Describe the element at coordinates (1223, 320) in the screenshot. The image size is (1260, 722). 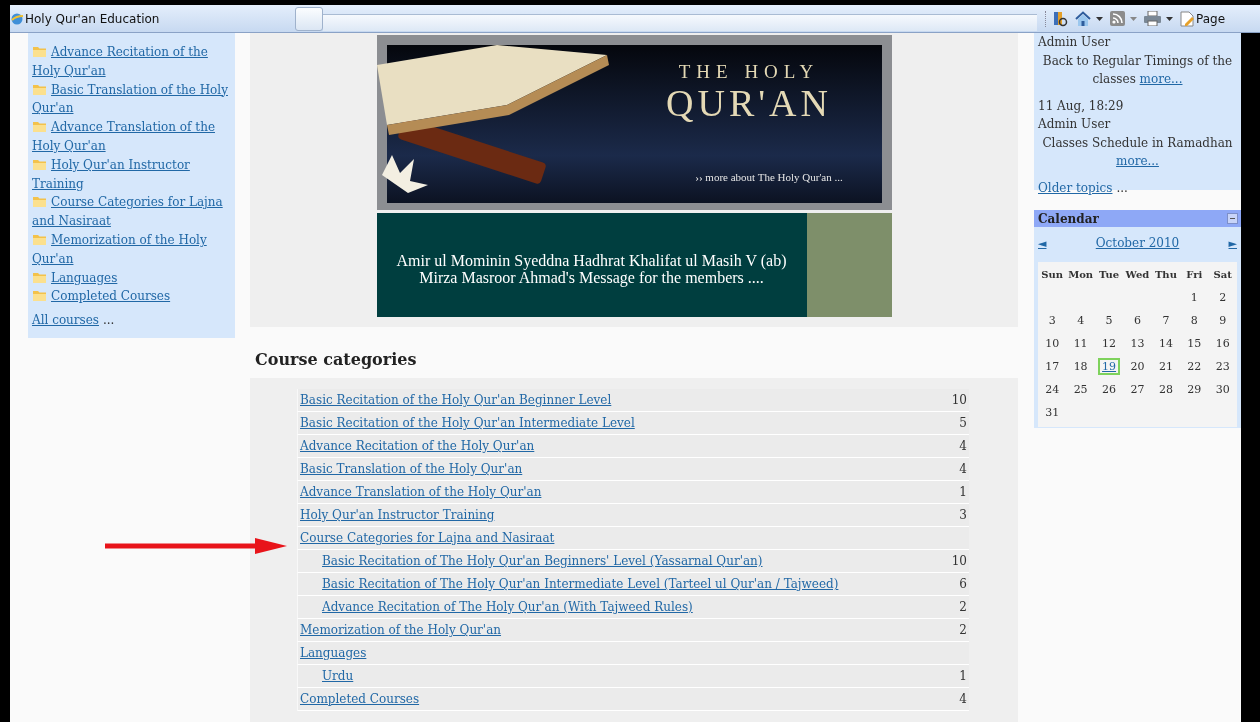
I see `calendar-day: 9` at that location.